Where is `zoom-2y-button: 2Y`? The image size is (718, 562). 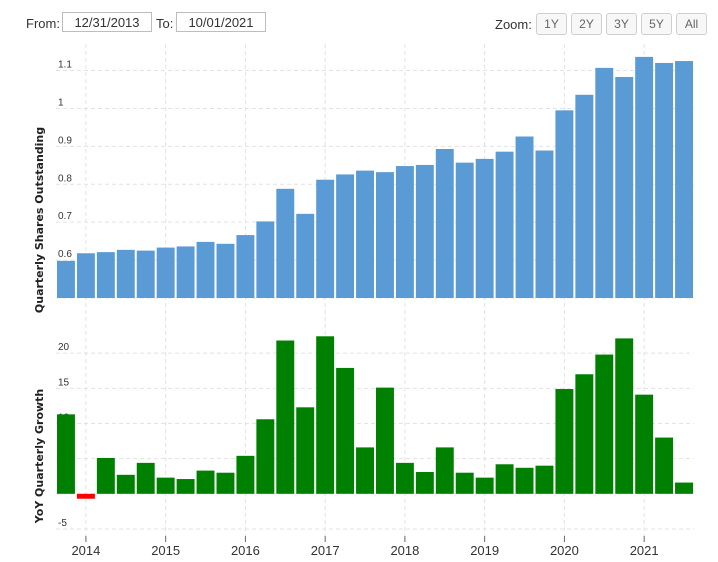
zoom-2y-button: 2Y is located at coordinates (586, 24).